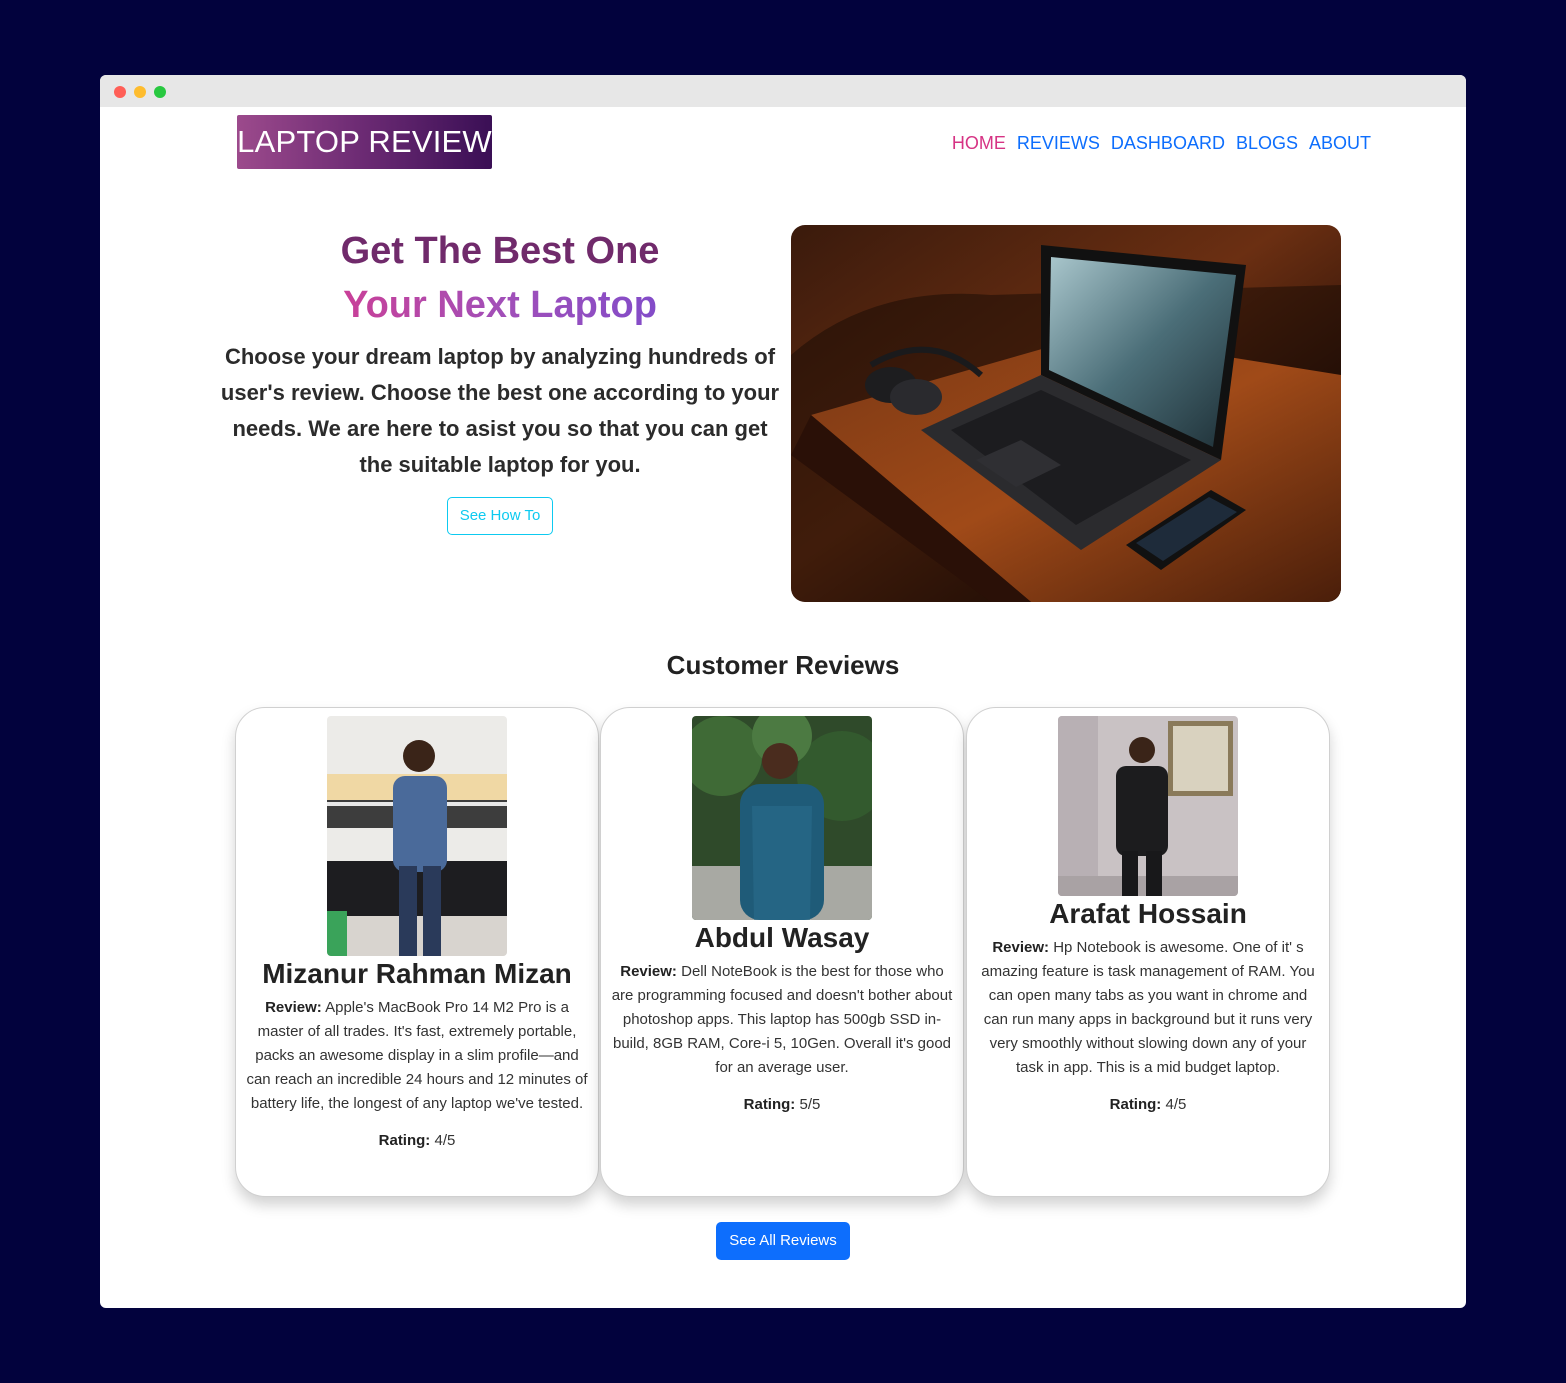 The height and width of the screenshot is (1383, 1566). What do you see at coordinates (783, 91) in the screenshot?
I see `window-titlebar` at bounding box center [783, 91].